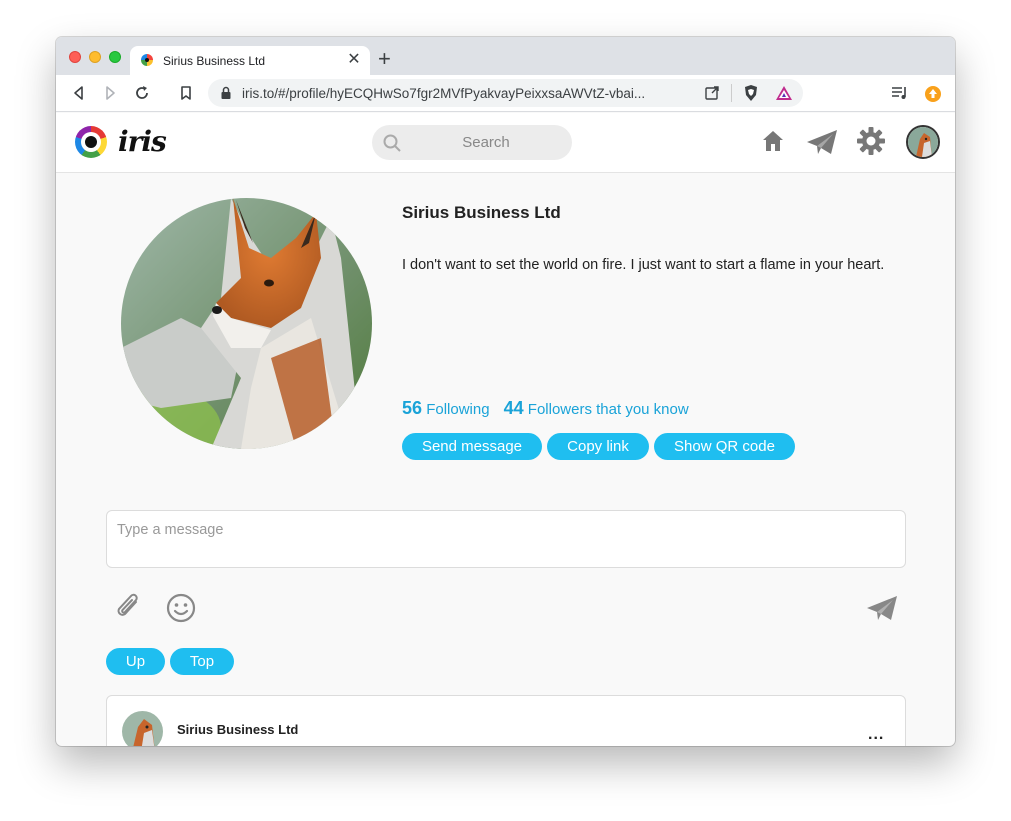 Image resolution: width=1011 pixels, height=821 pixels. What do you see at coordinates (135, 661) in the screenshot?
I see `up-button: Up` at bounding box center [135, 661].